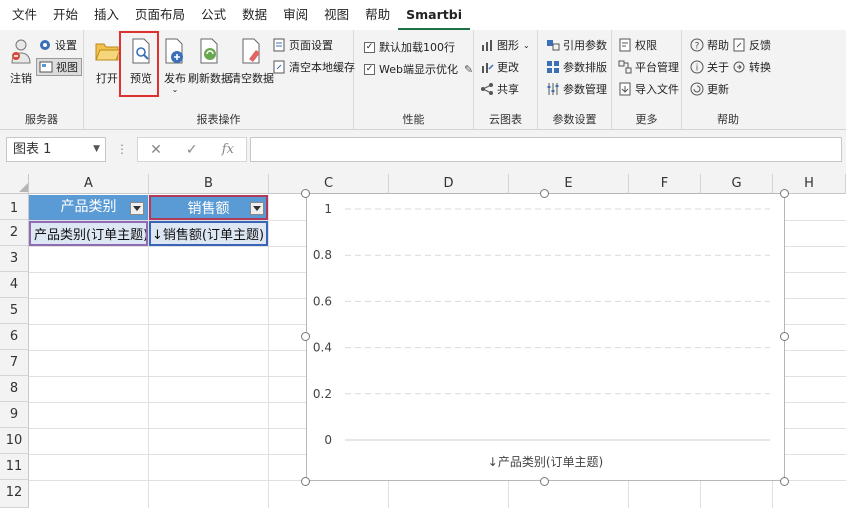  I want to click on row-header-11: 11, so click(14, 467).